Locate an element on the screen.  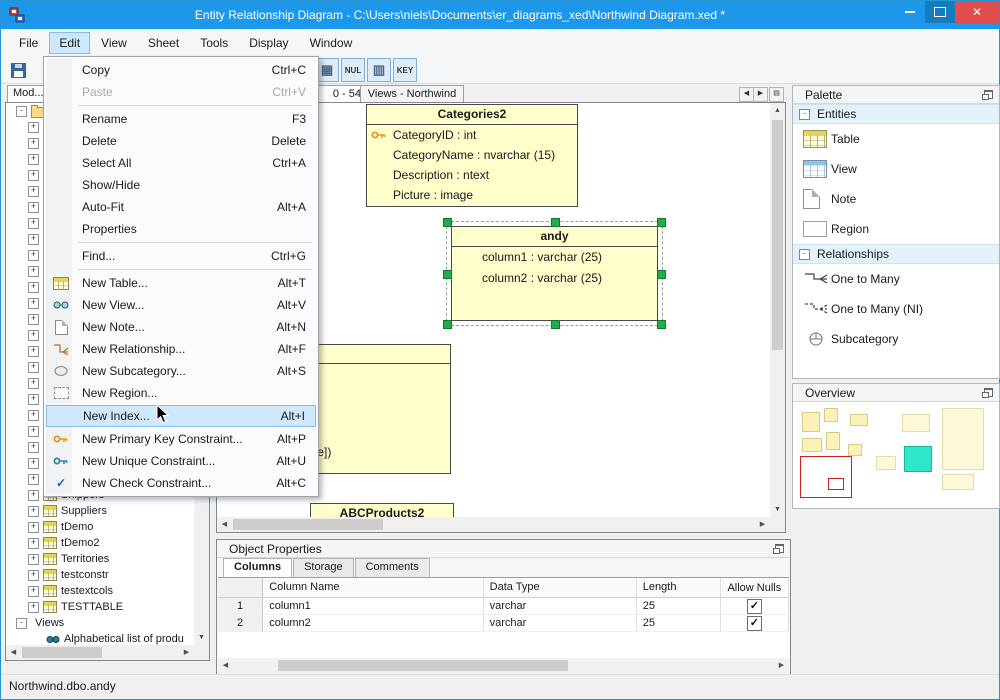
selection-outline is located at coordinates (554, 273).